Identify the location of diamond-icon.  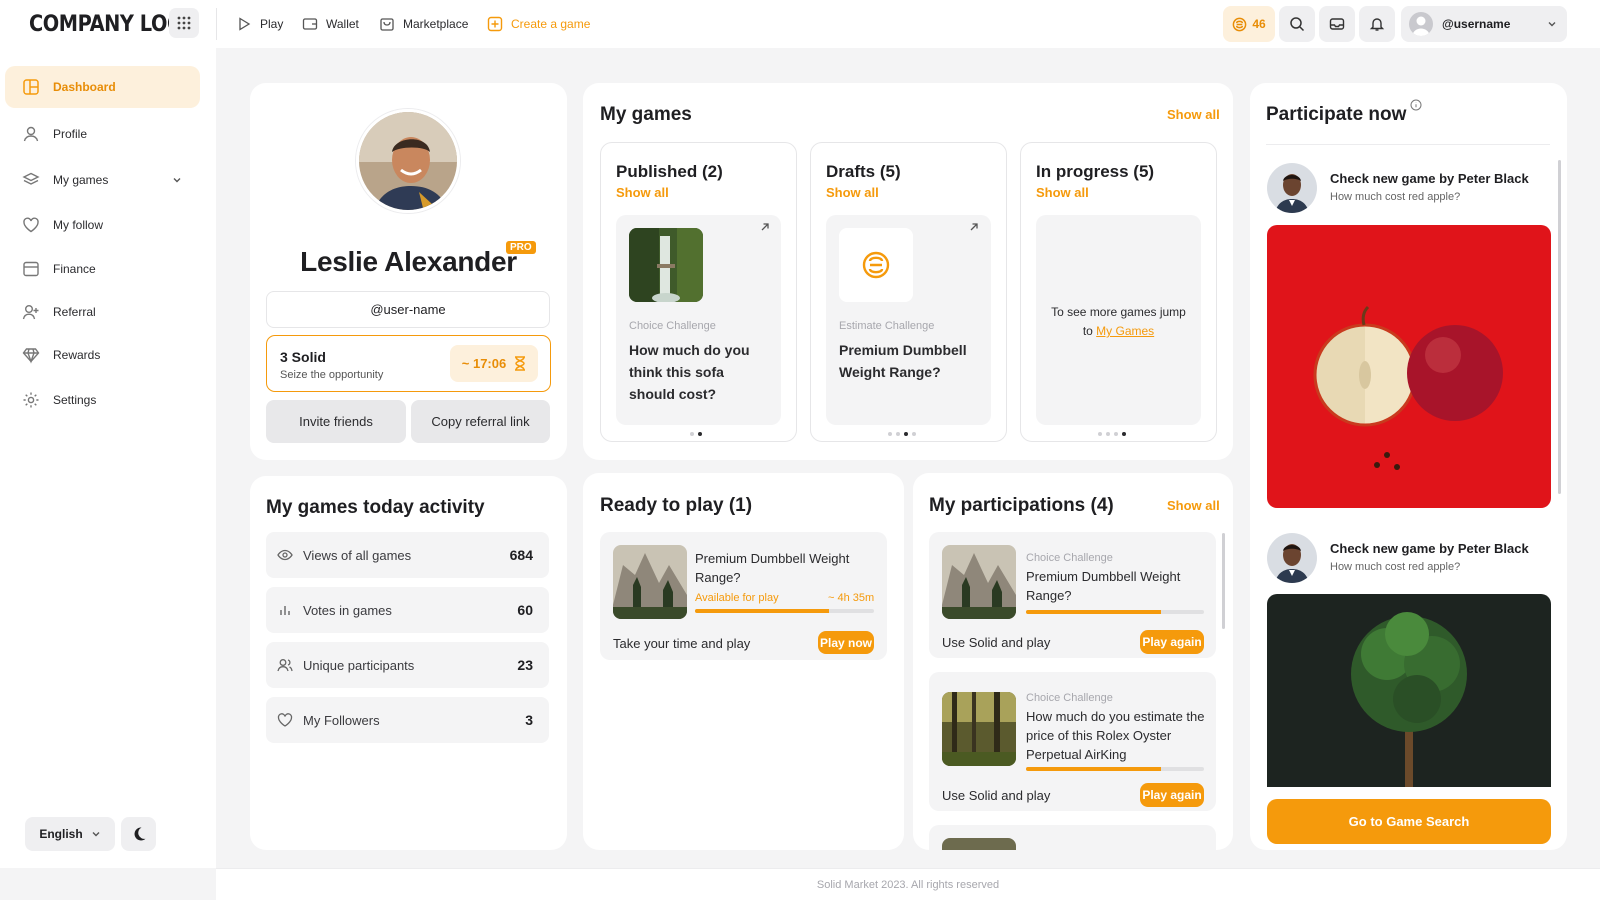
(31, 356).